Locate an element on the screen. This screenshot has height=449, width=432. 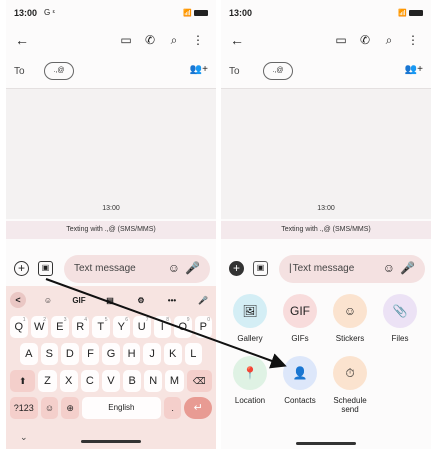
attach-files-button: 📎 Files is located at coordinates (400, 318).